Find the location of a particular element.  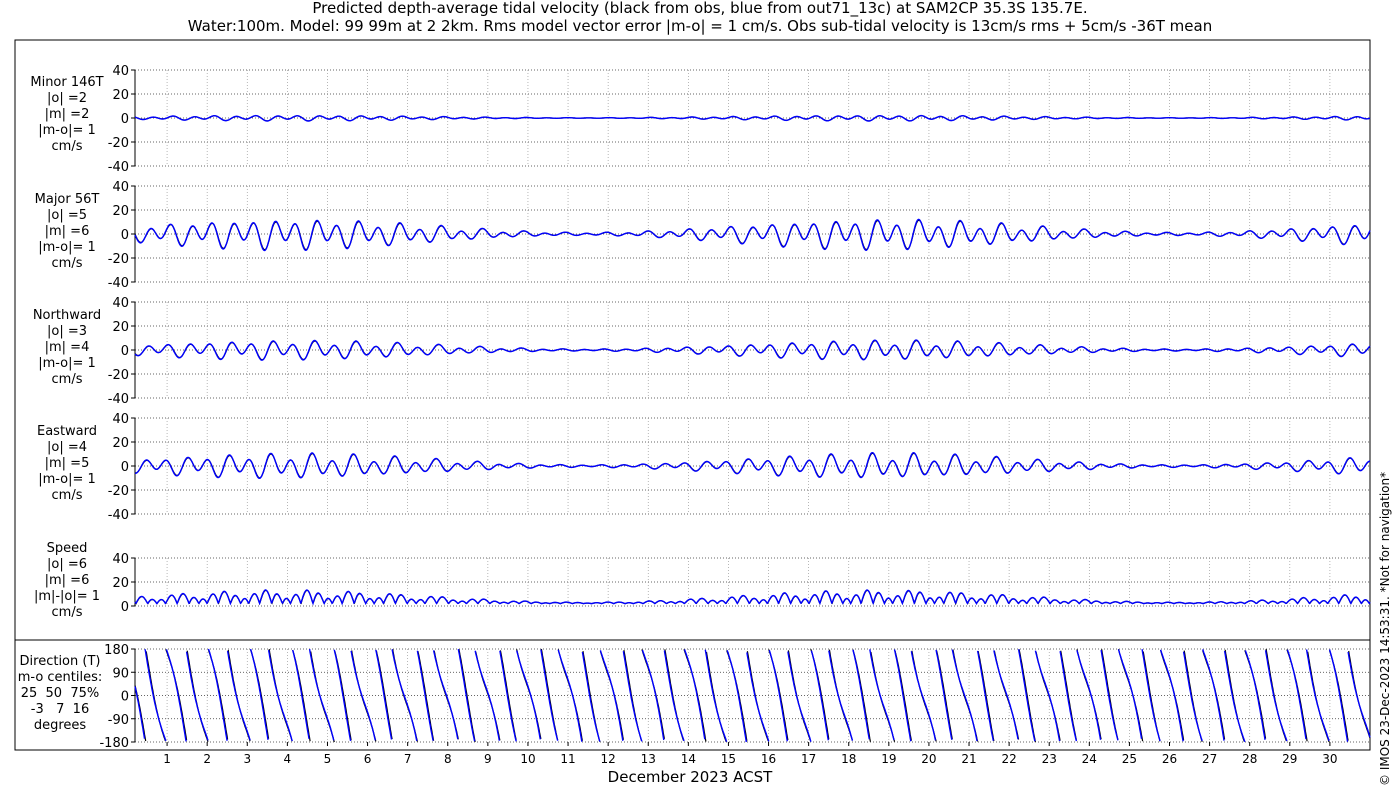

x-tick-label: 27 is located at coordinates (1209, 759).